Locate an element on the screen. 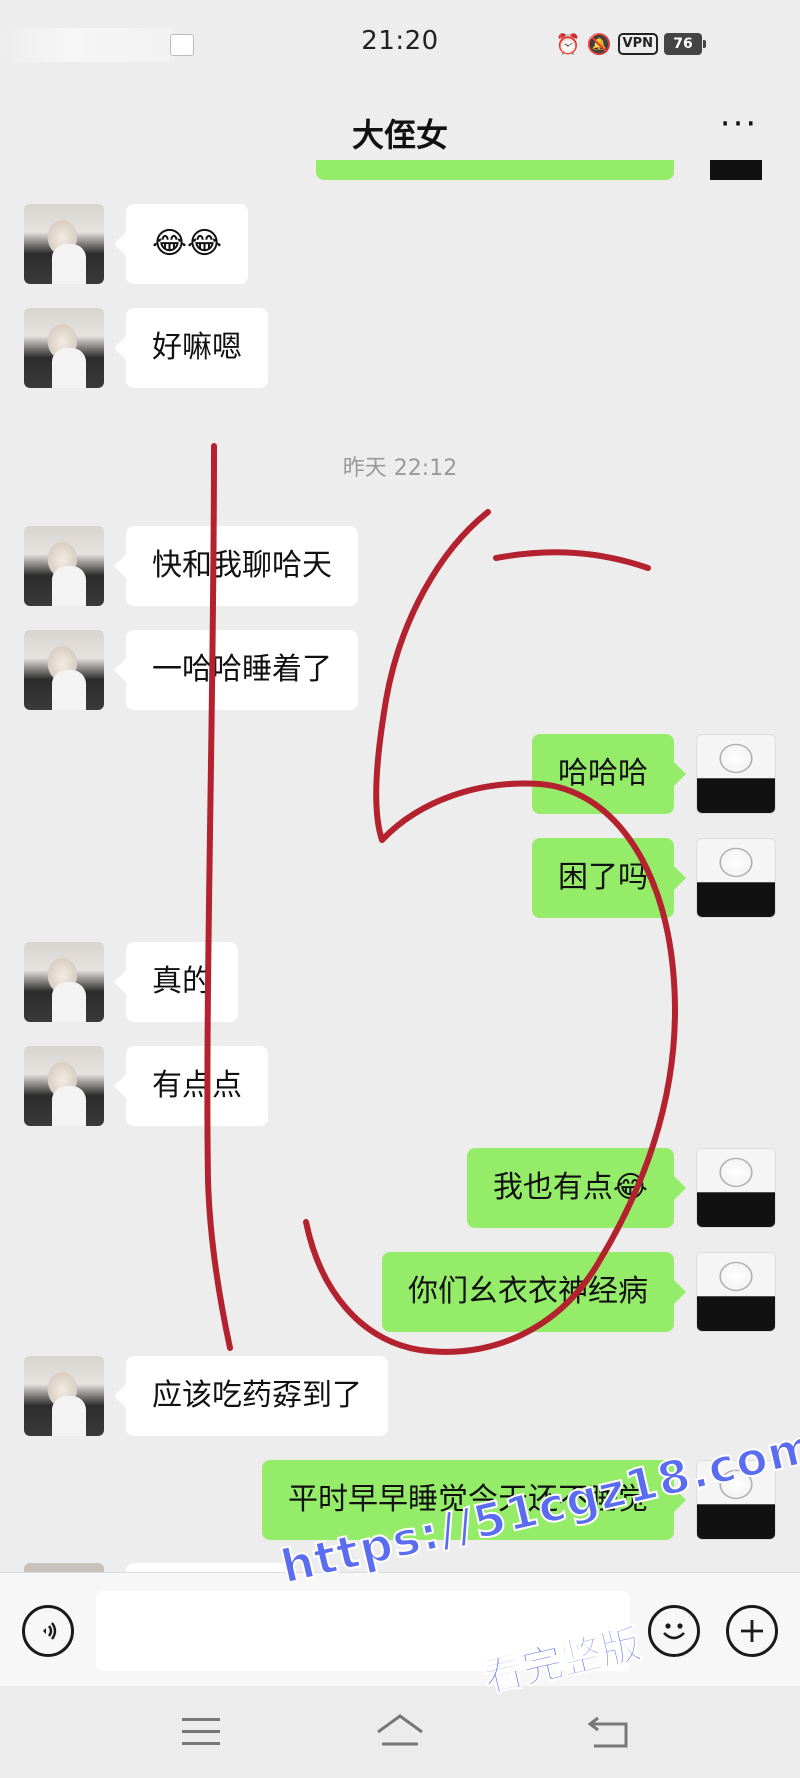 Image resolution: width=800 pixels, height=1778 pixels. home-shape-icon is located at coordinates (400, 1730).